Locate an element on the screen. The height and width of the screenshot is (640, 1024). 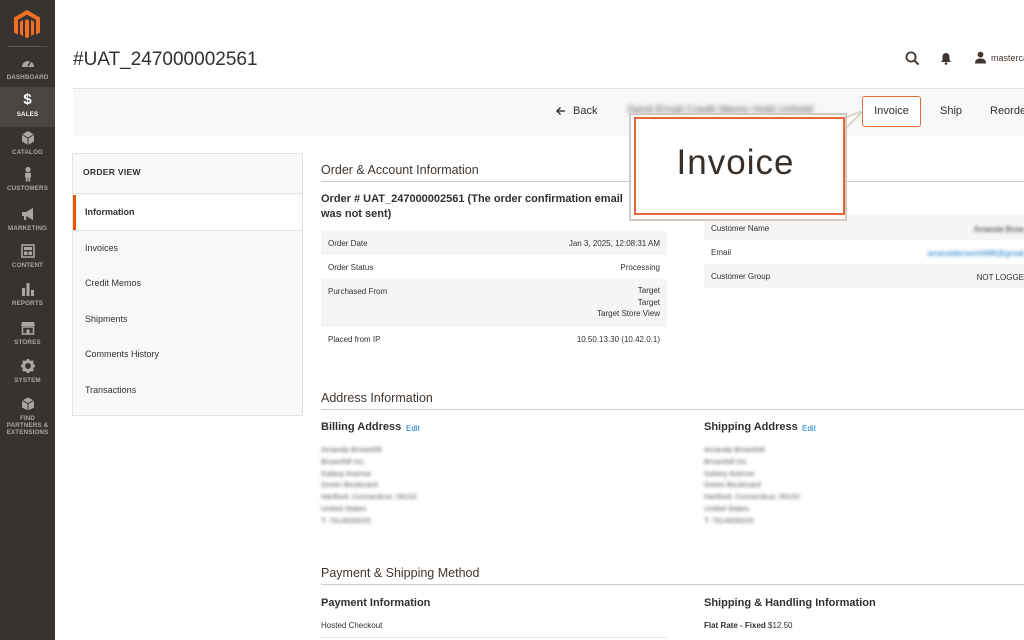
sidebar-item-find-partners: FIND PARTNERS & EXTENSIONS is located at coordinates (27, 418).